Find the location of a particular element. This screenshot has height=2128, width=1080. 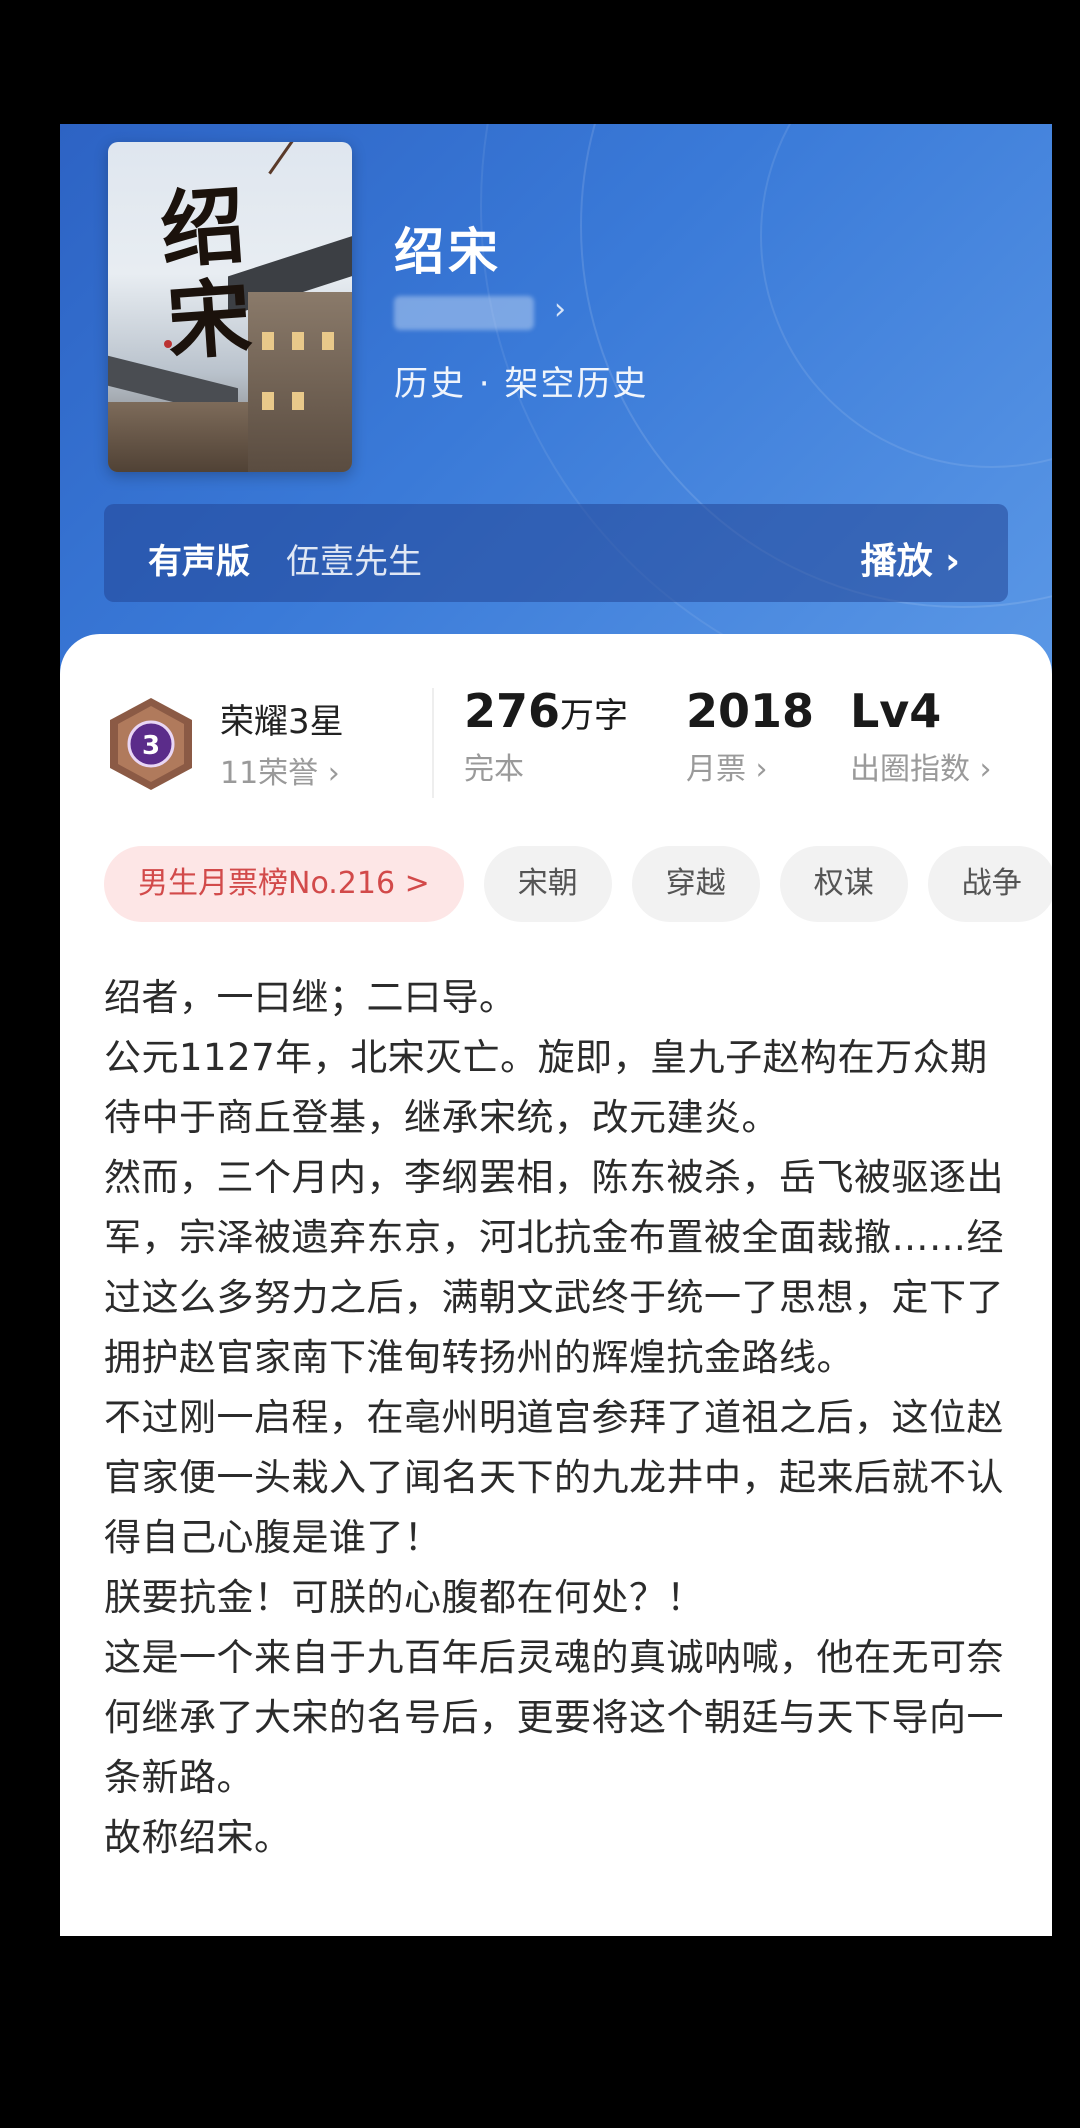

cover-branch is located at coordinates (310, 181).